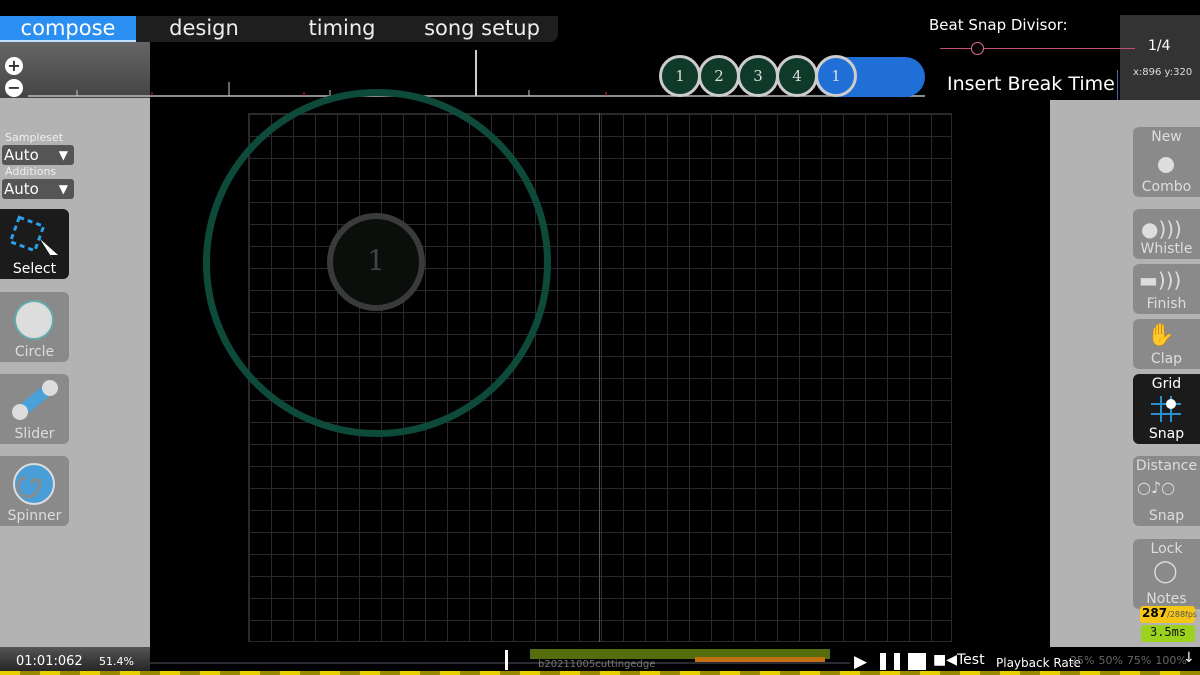 Image resolution: width=1200 pixels, height=675 pixels. I want to click on song-progress-percent: 51.4%, so click(116, 661).